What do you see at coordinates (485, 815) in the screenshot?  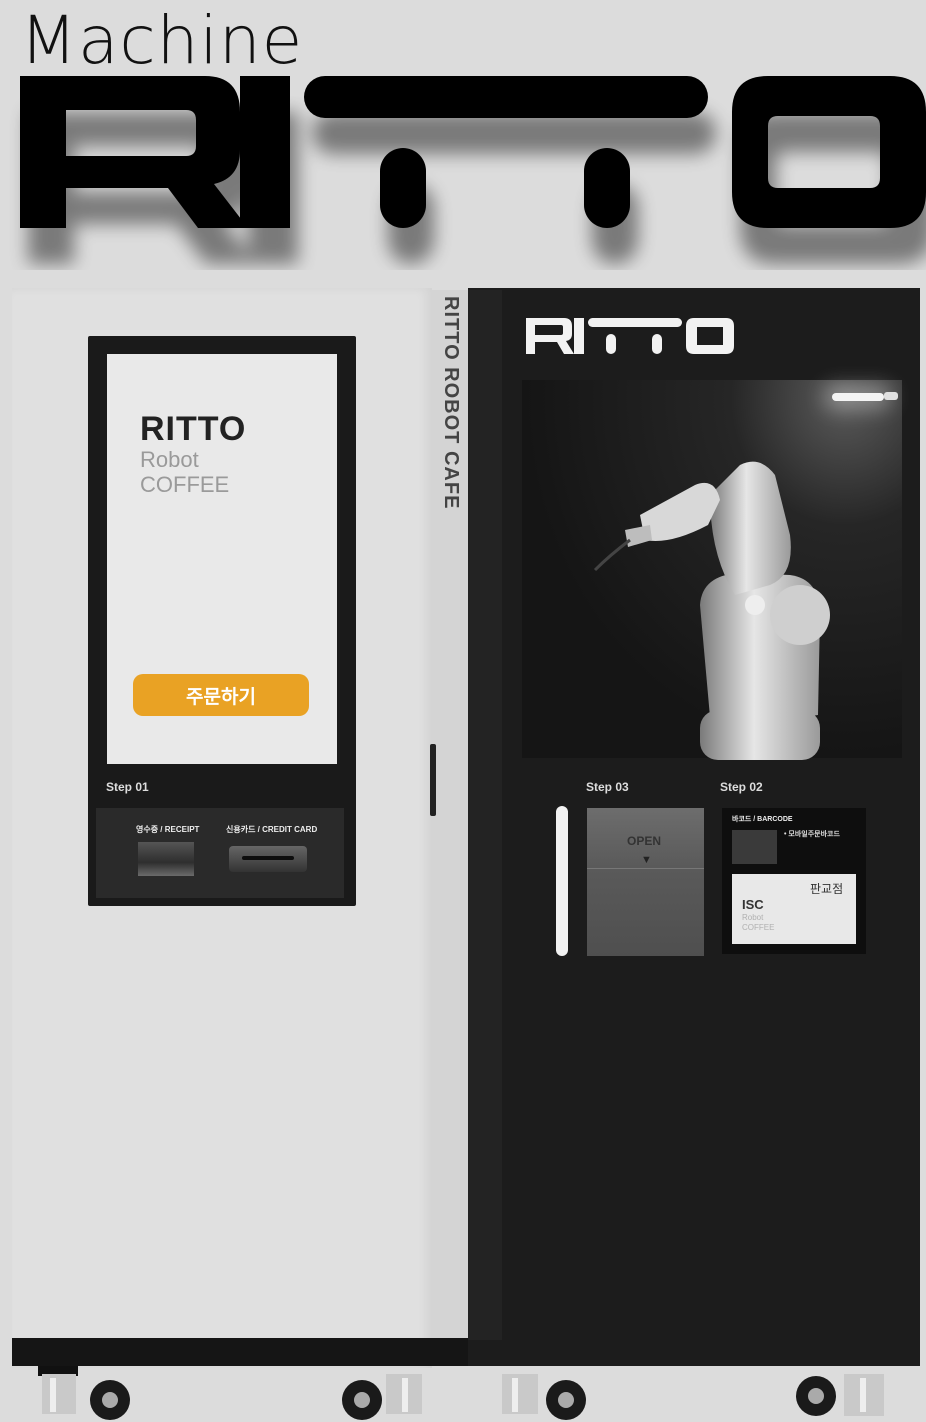 I see `booth-side-panel` at bounding box center [485, 815].